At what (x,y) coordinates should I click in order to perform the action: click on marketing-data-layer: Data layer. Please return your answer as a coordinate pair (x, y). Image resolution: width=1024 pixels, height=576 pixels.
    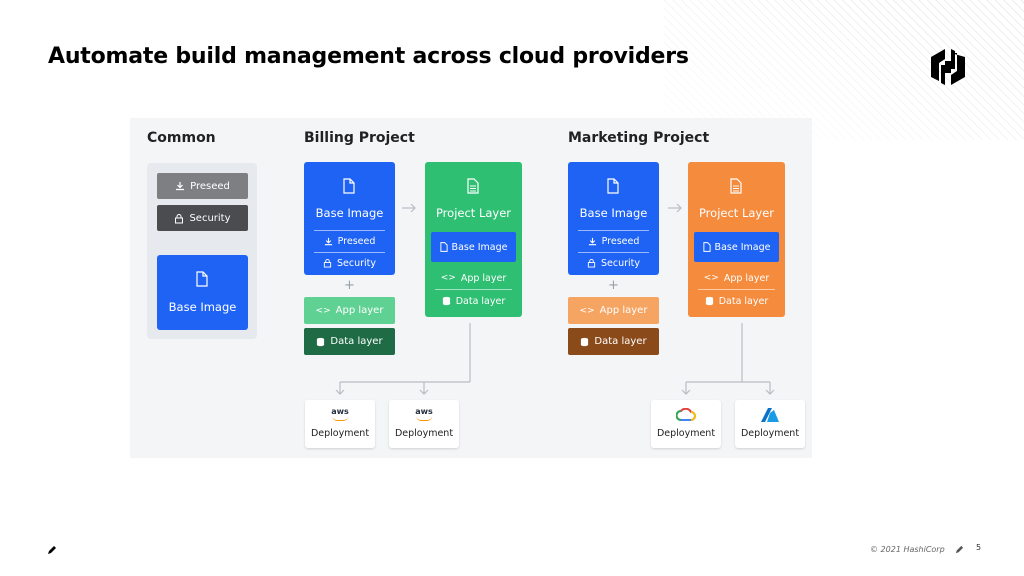
    Looking at the image, I should click on (613, 341).